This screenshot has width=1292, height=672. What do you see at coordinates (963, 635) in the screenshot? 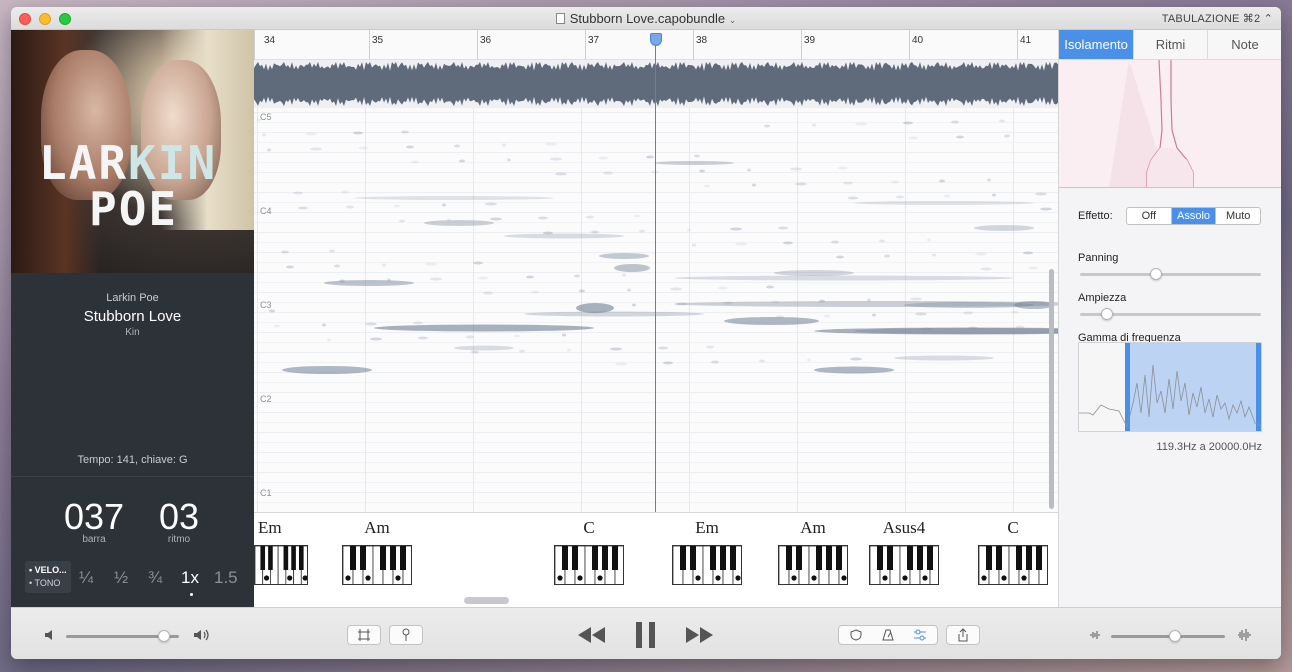
I see `share-button` at bounding box center [963, 635].